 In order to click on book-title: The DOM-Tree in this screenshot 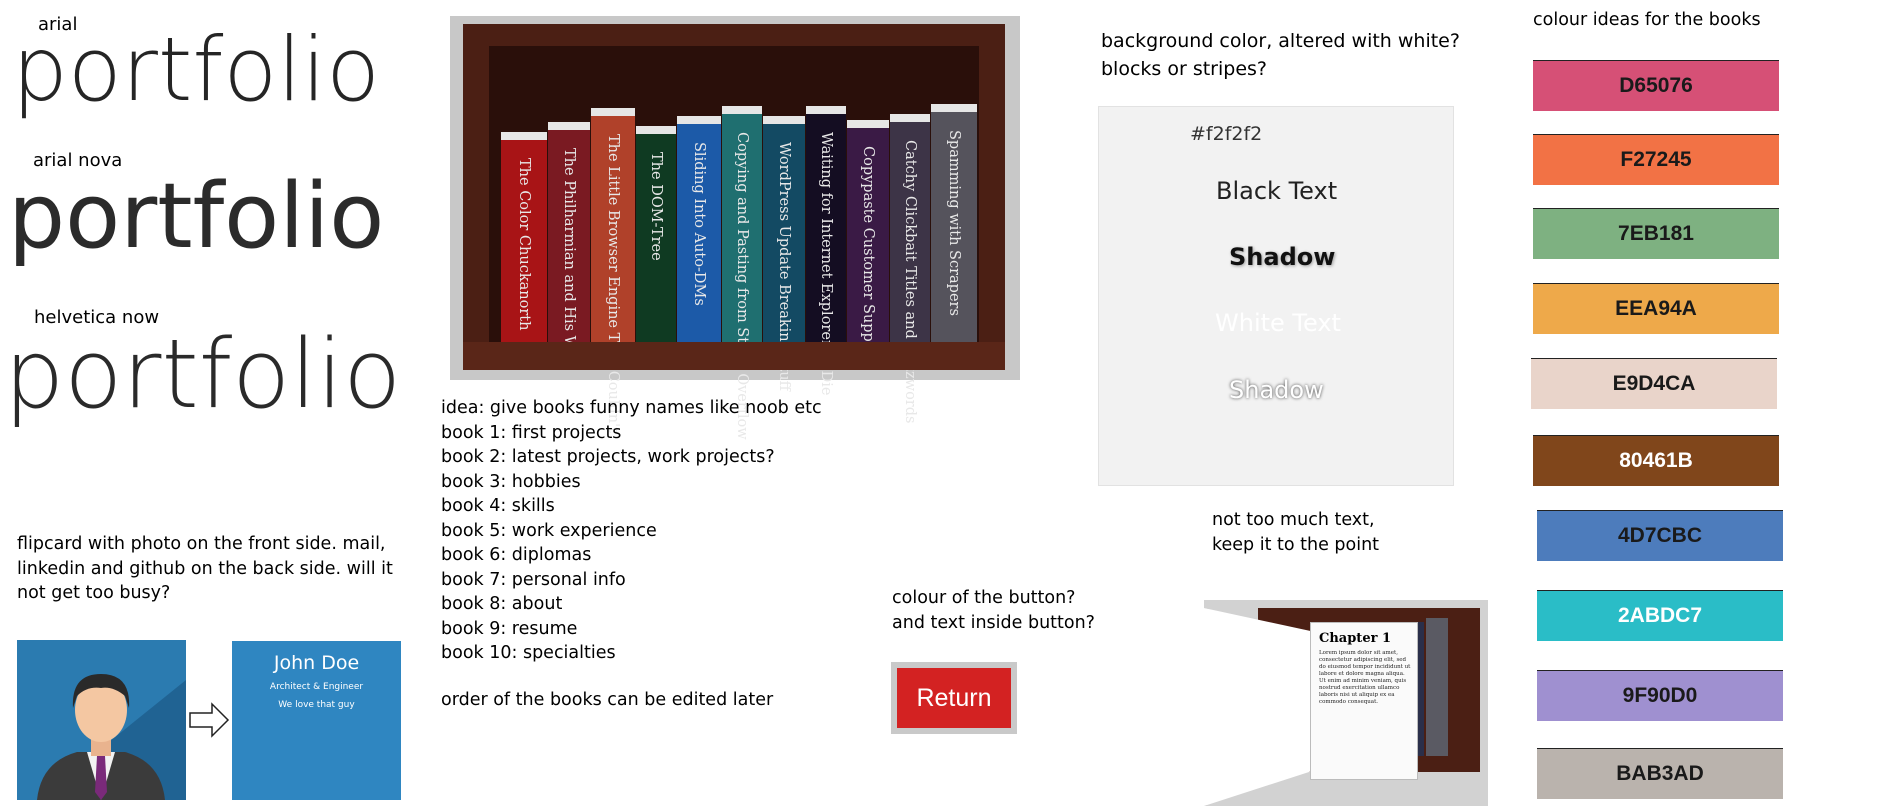, I will do `click(656, 206)`.